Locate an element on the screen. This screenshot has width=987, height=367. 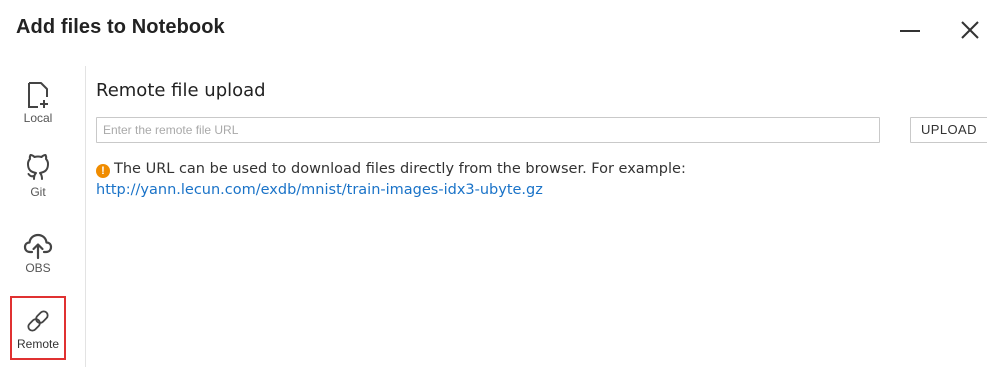
cloud-upload-icon is located at coordinates (38, 243).